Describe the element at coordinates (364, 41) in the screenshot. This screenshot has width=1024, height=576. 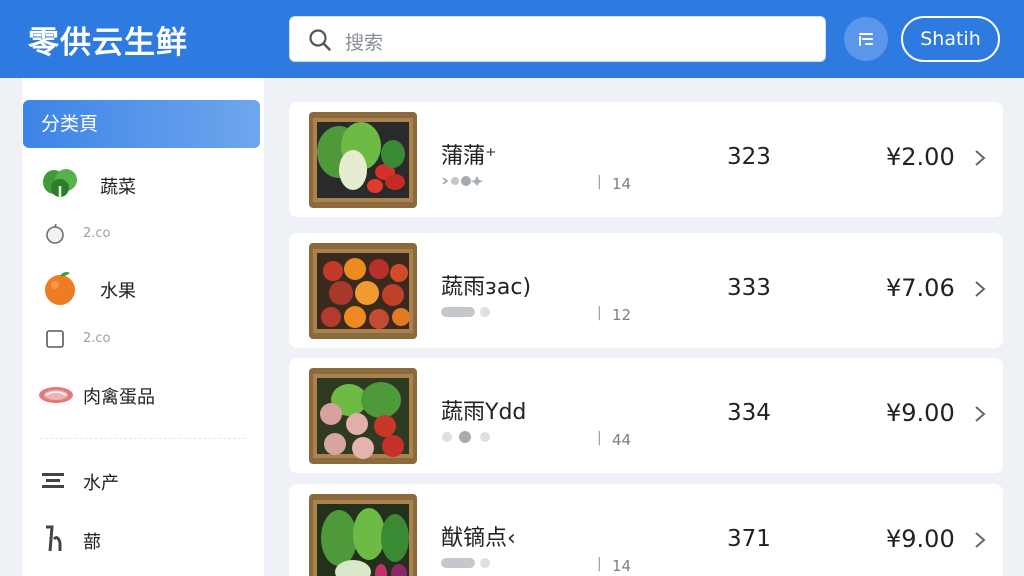
I see `search-placeholder: 搜索` at that location.